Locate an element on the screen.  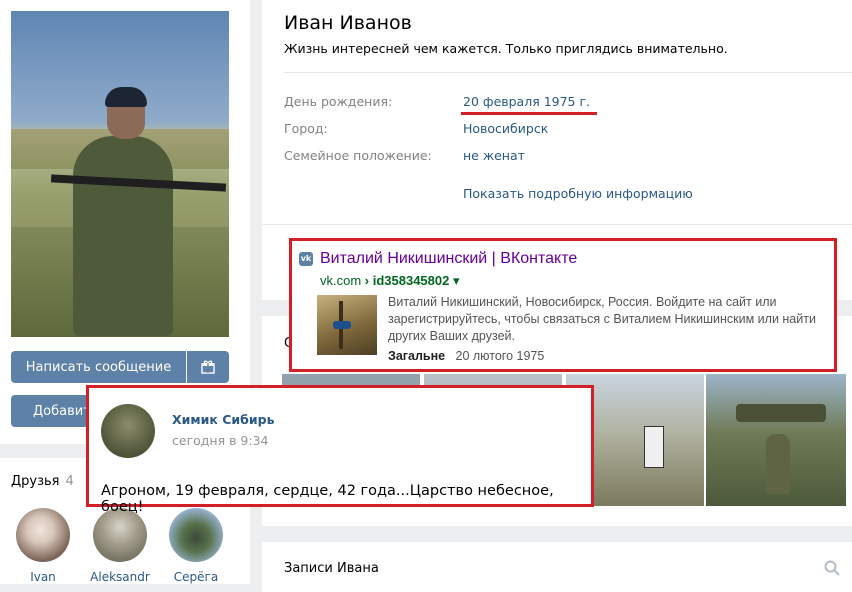
birthday-label: День рождения: is located at coordinates (338, 101).